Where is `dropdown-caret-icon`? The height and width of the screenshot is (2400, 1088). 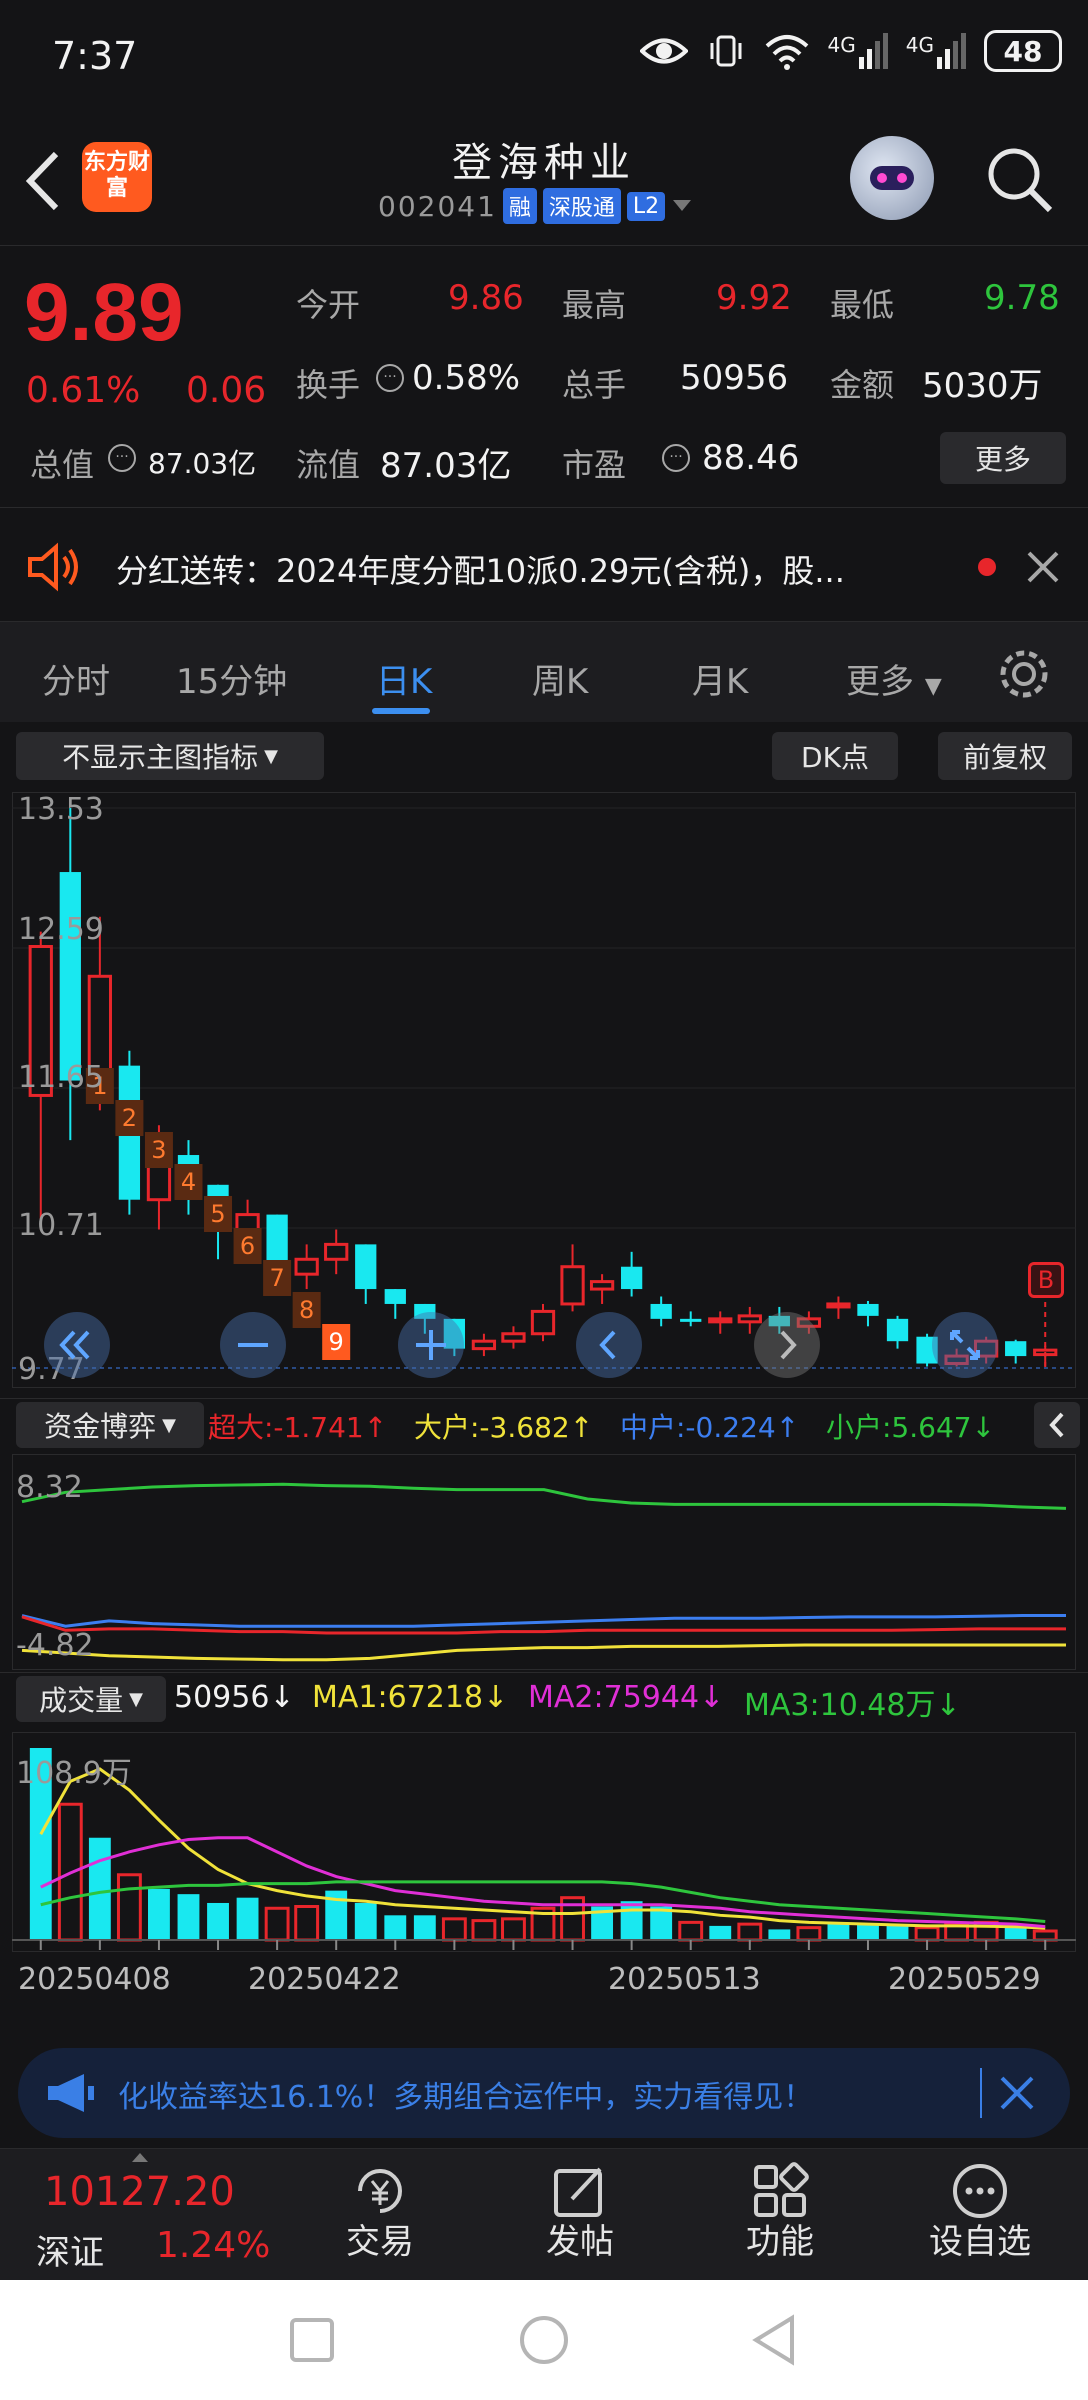
dropdown-caret-icon is located at coordinates (682, 206).